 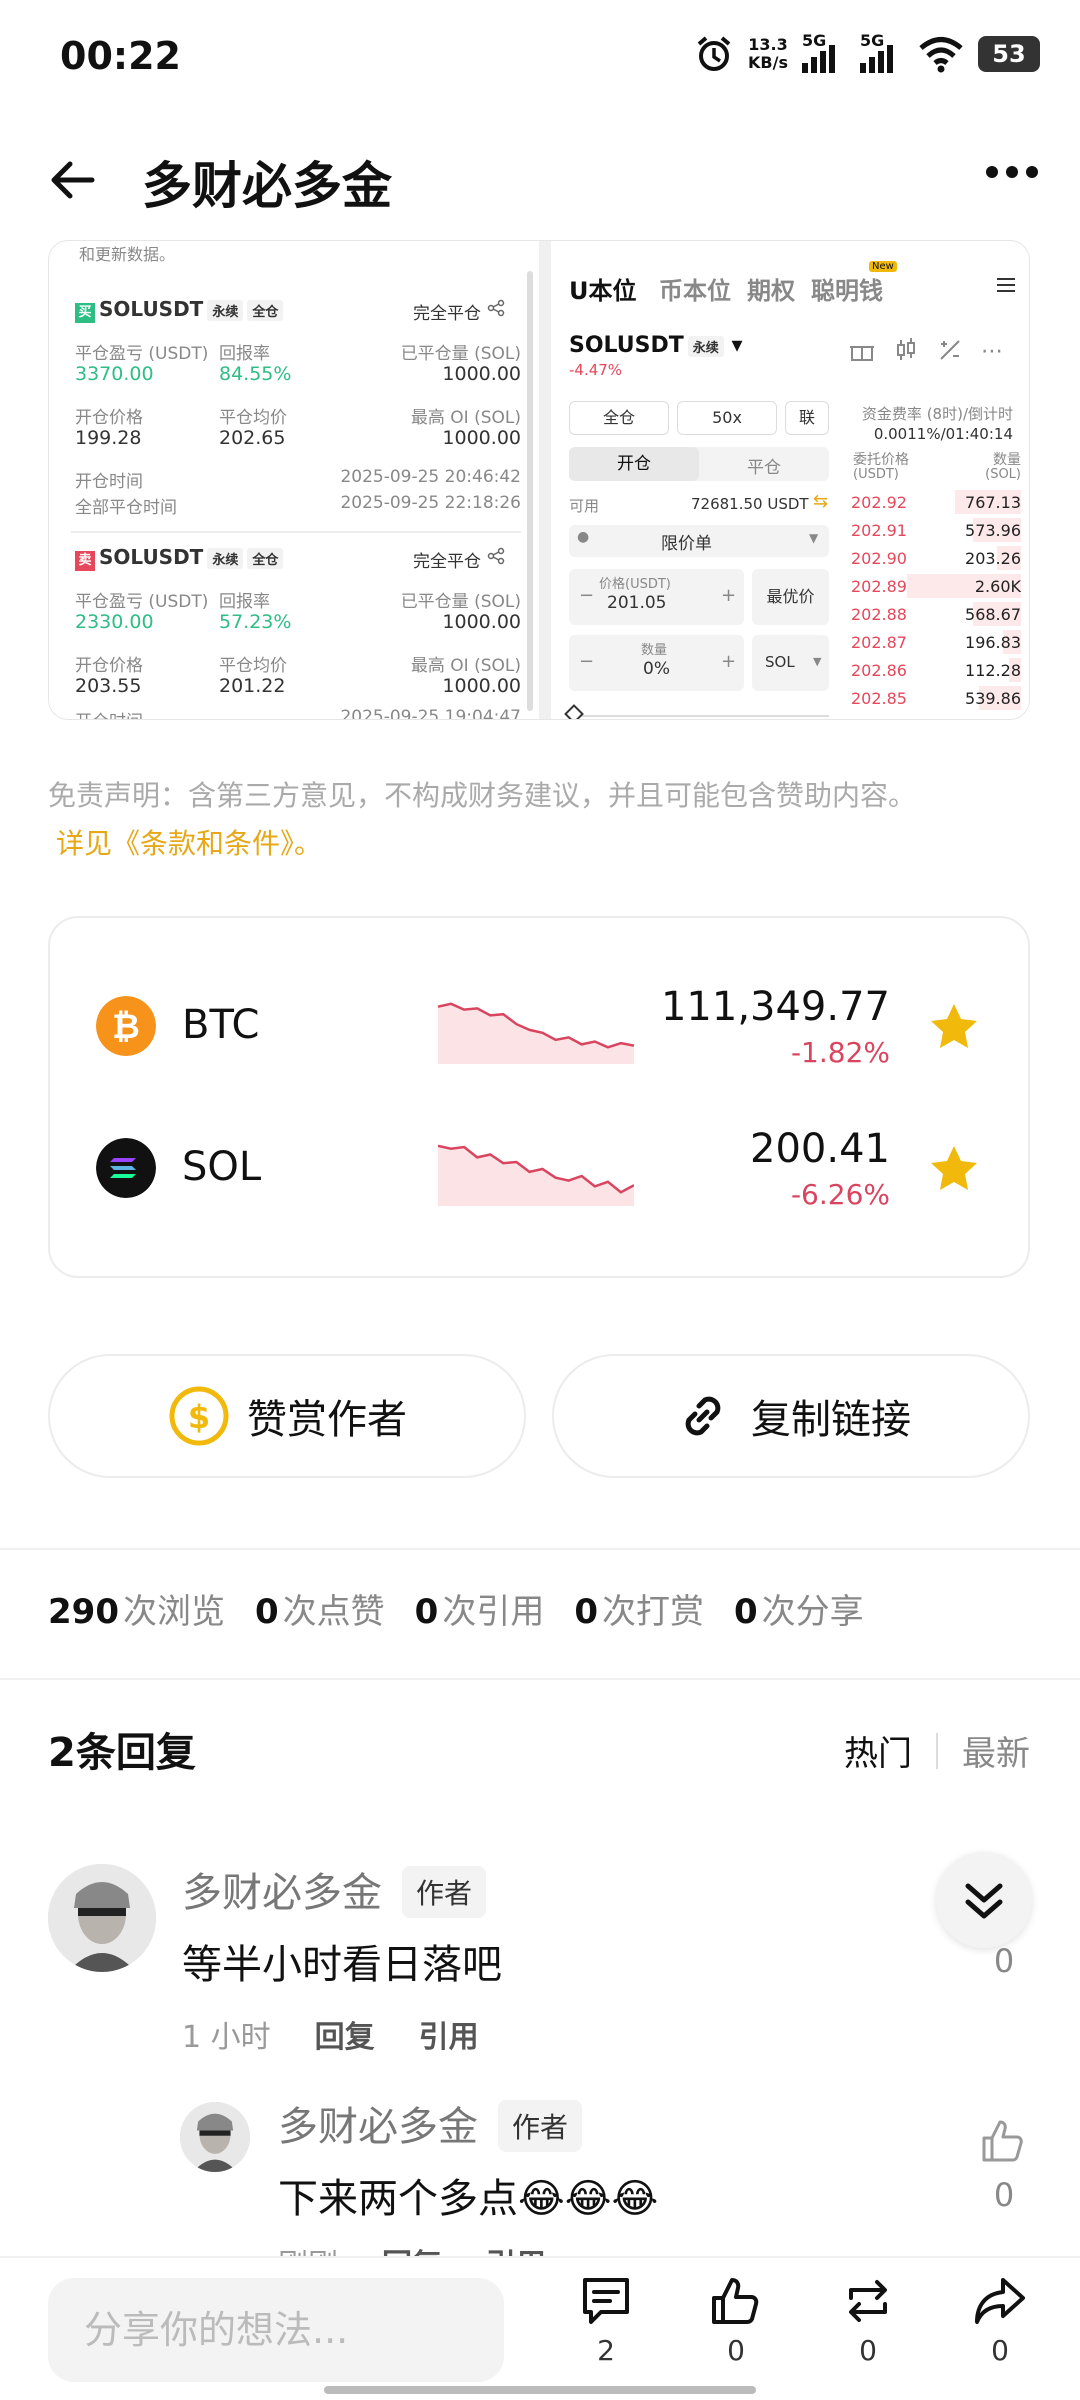 I want to click on transfer-icon: ⇆, so click(x=820, y=501).